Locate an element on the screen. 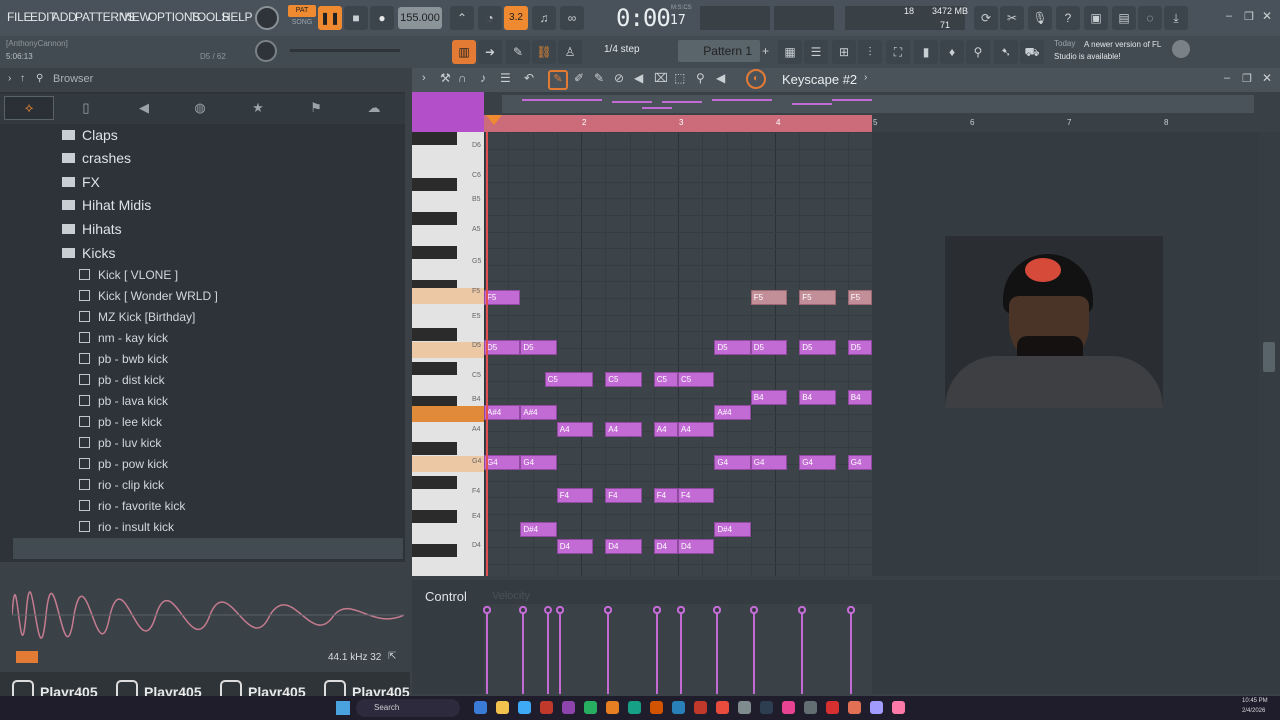 The width and height of the screenshot is (1280, 720). file-item: pb - bwb kick is located at coordinates (229, 358).